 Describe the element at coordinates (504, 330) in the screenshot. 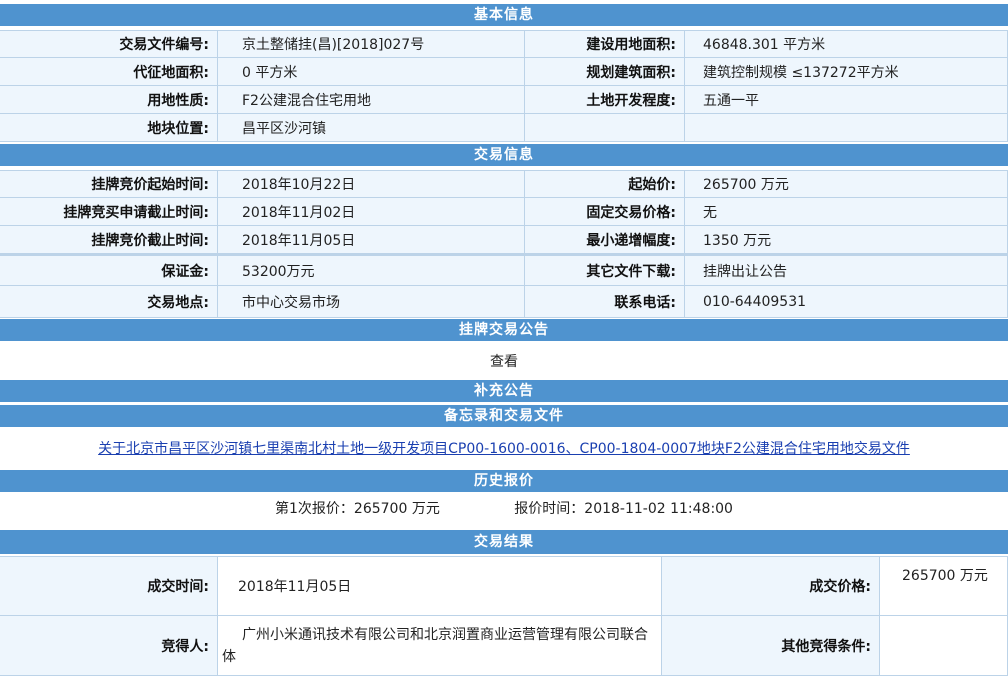

I see `section-header-listing-notice: 挂牌交易公告` at that location.